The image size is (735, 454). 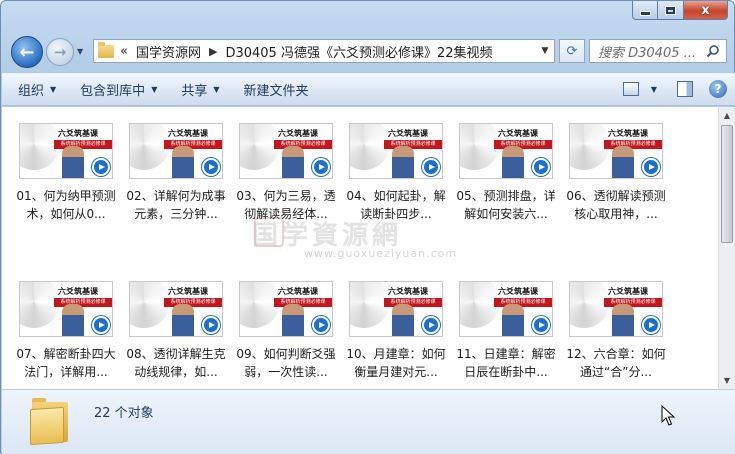 I want to click on recent-pages-dropdown: ▼, so click(x=82, y=52).